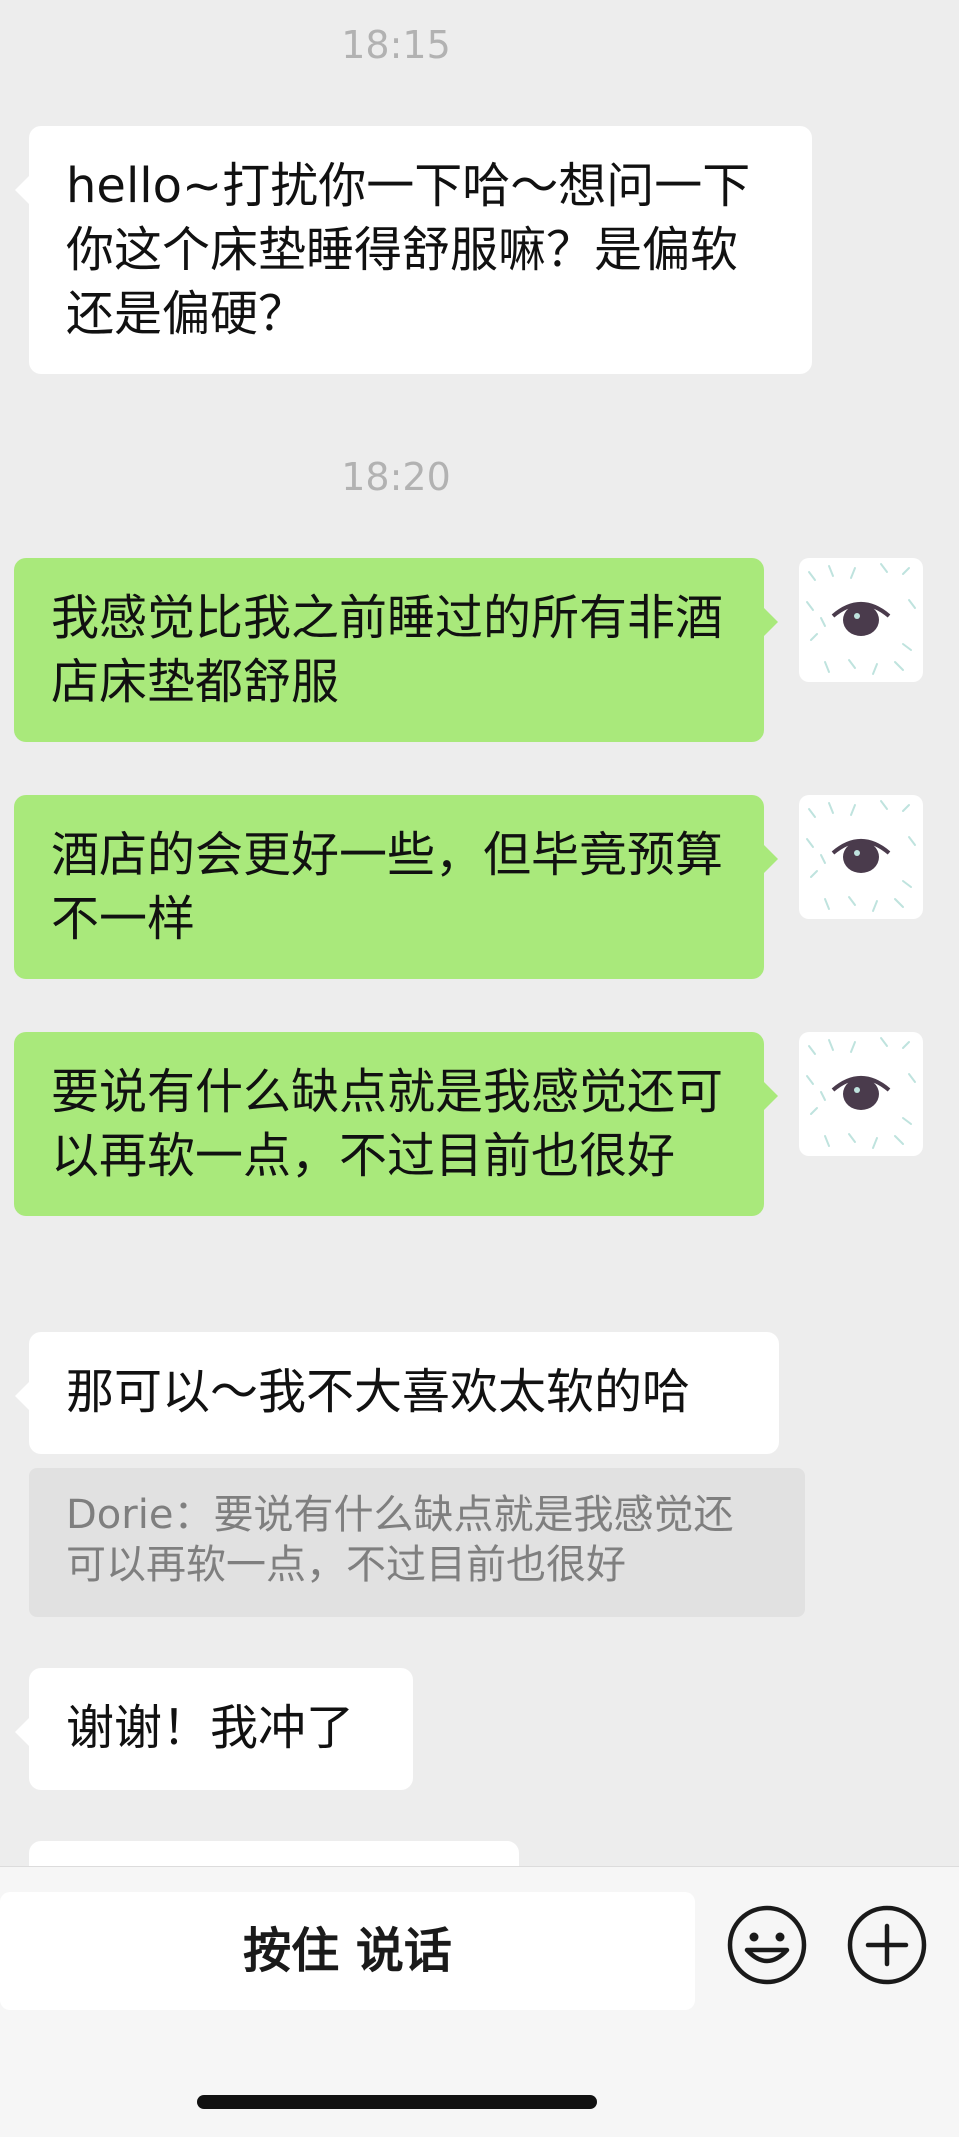 The height and width of the screenshot is (2137, 959). What do you see at coordinates (396, 477) in the screenshot?
I see `timestamp: 18:20` at bounding box center [396, 477].